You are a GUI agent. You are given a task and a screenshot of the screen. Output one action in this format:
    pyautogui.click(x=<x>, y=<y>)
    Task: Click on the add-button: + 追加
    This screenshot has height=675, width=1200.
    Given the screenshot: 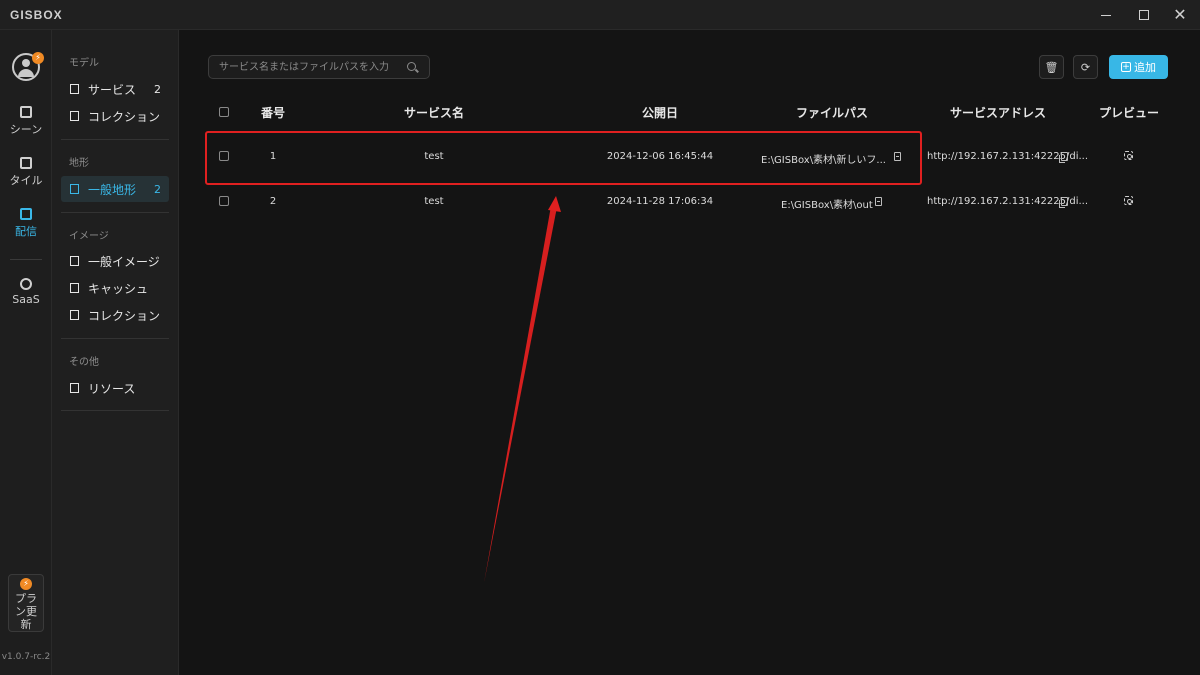 What is the action you would take?
    pyautogui.click(x=1138, y=67)
    